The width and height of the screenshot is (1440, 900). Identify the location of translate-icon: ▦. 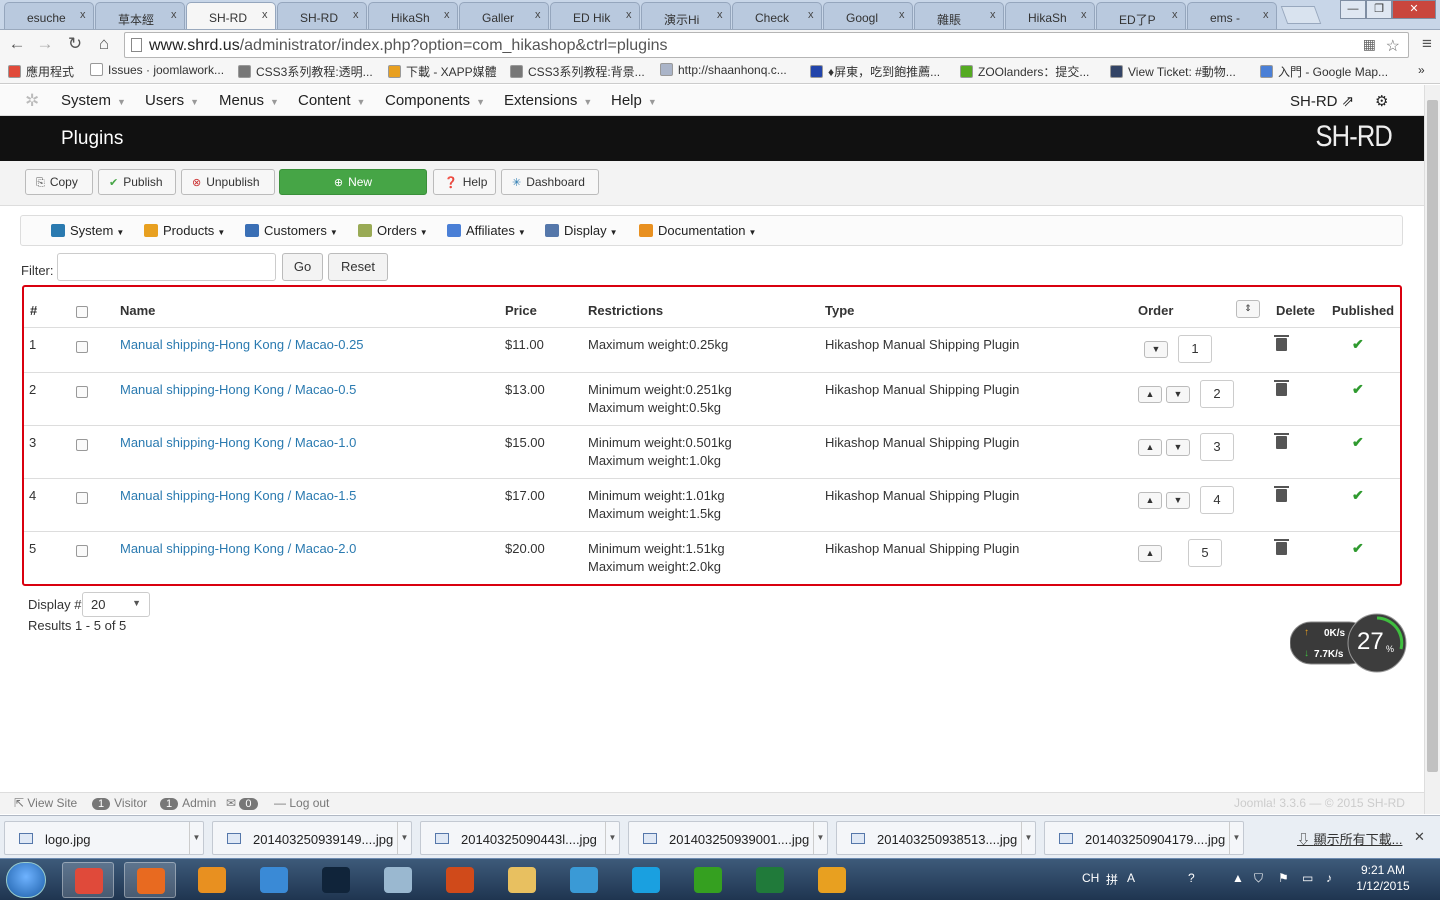
(1369, 44).